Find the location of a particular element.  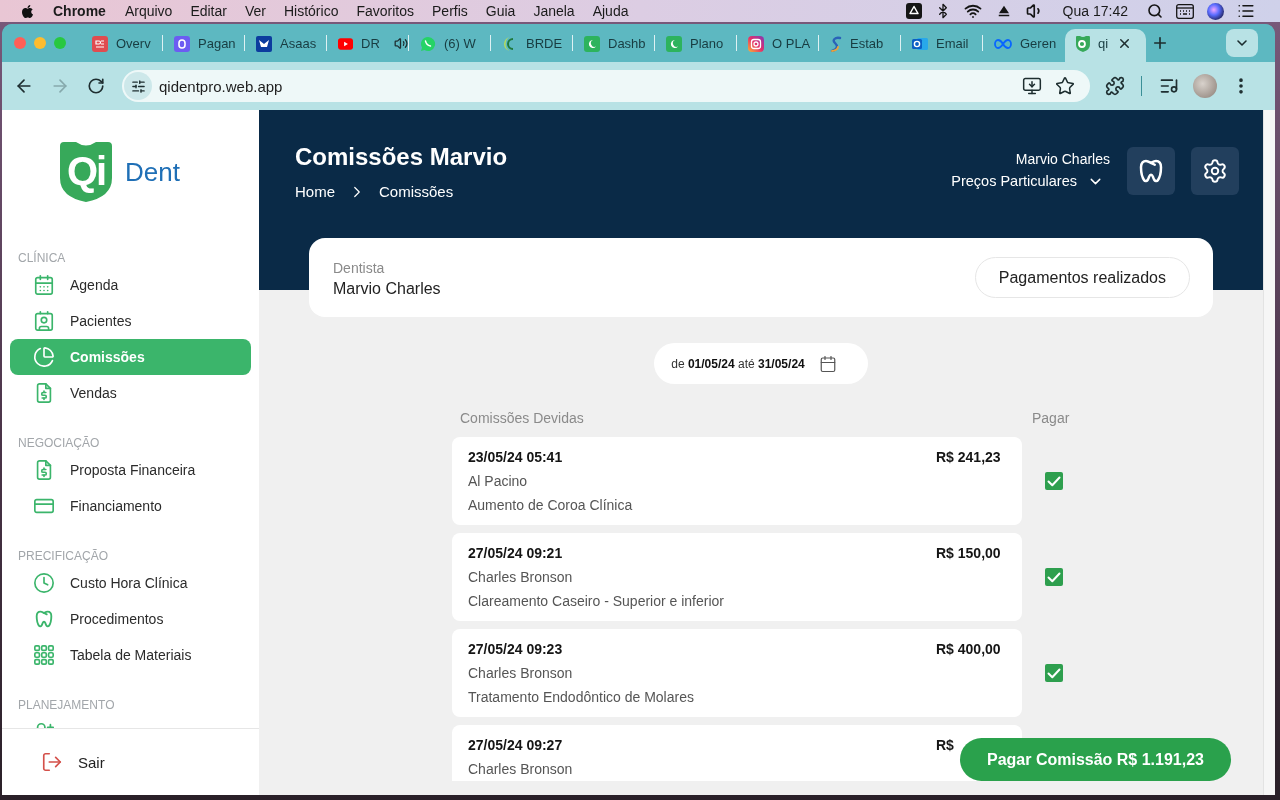

search-icon is located at coordinates (1155, 11).